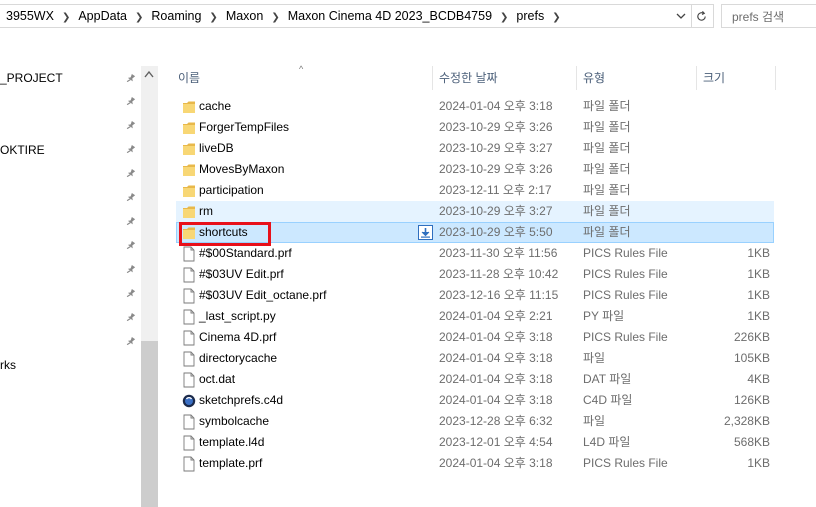 The width and height of the screenshot is (816, 507). I want to click on file-row: rm 2023-10-29 오후 3:27 파일 폴더, so click(475, 211).